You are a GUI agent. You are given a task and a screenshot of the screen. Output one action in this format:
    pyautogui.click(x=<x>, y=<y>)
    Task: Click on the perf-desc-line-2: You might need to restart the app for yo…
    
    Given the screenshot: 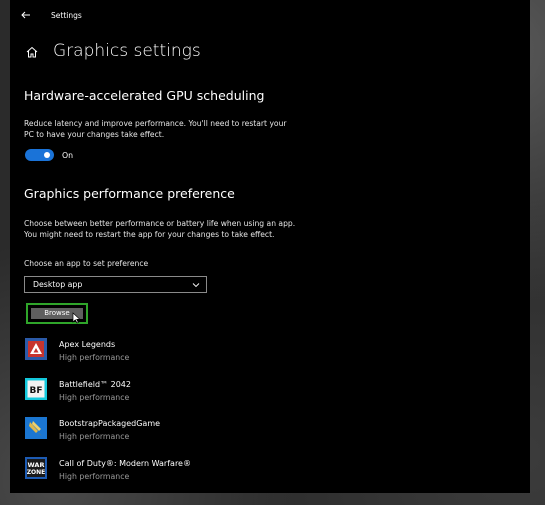 What is the action you would take?
    pyautogui.click(x=149, y=234)
    